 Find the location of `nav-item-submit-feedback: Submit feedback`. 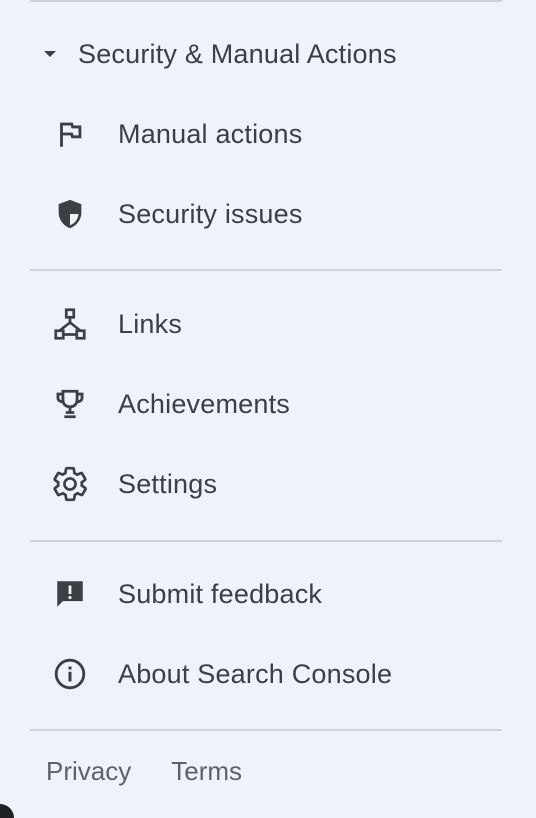

nav-item-submit-feedback: Submit feedback is located at coordinates (266, 594).